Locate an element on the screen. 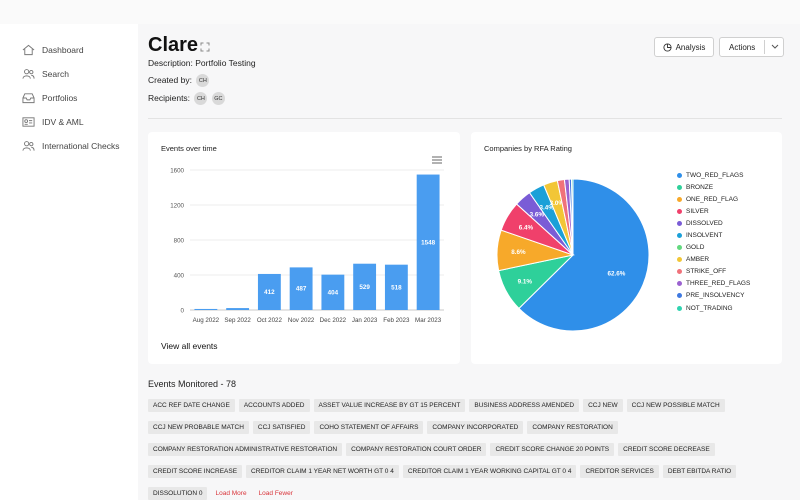 This screenshot has width=800, height=500. legend-label: DISSOLVED is located at coordinates (704, 223).